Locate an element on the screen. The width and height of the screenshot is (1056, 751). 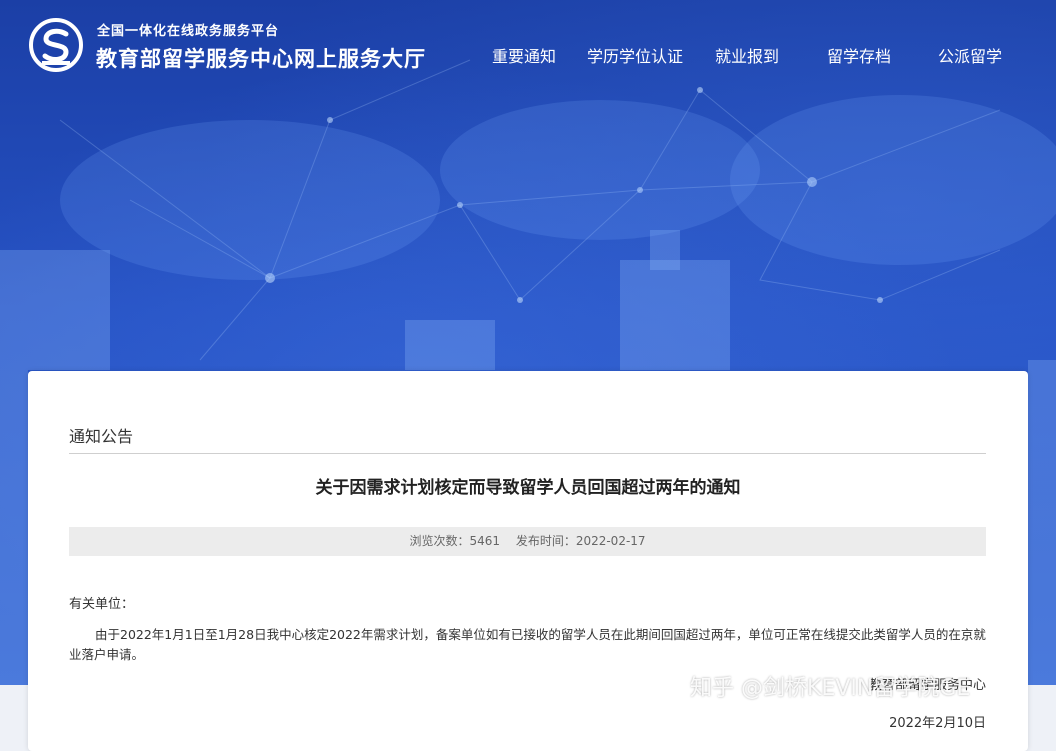
article-salutation: 有关单位： is located at coordinates (102, 604).